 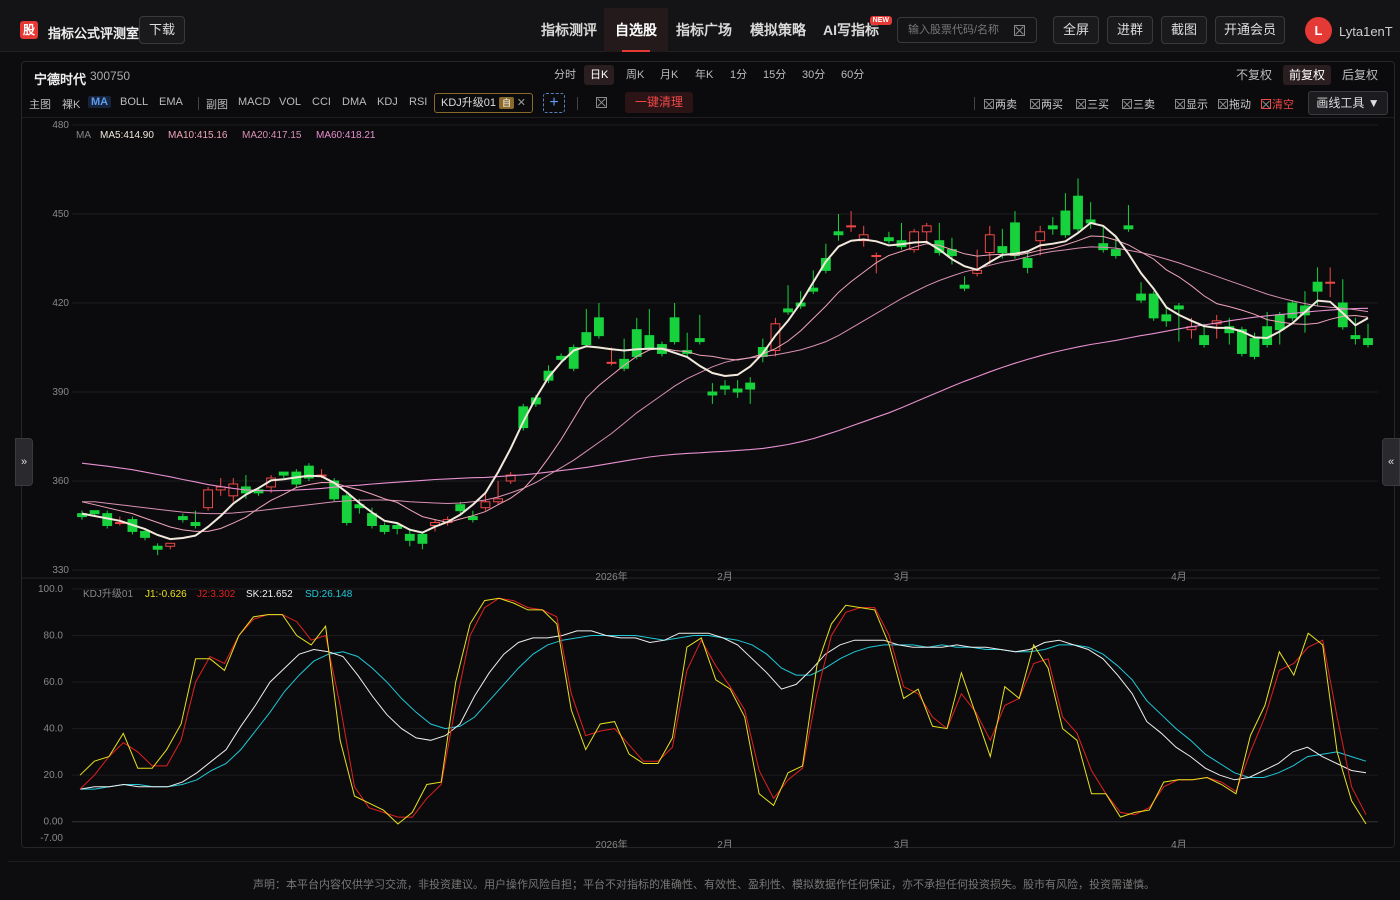 I want to click on adjust-backward: 后复权, so click(x=1360, y=75).